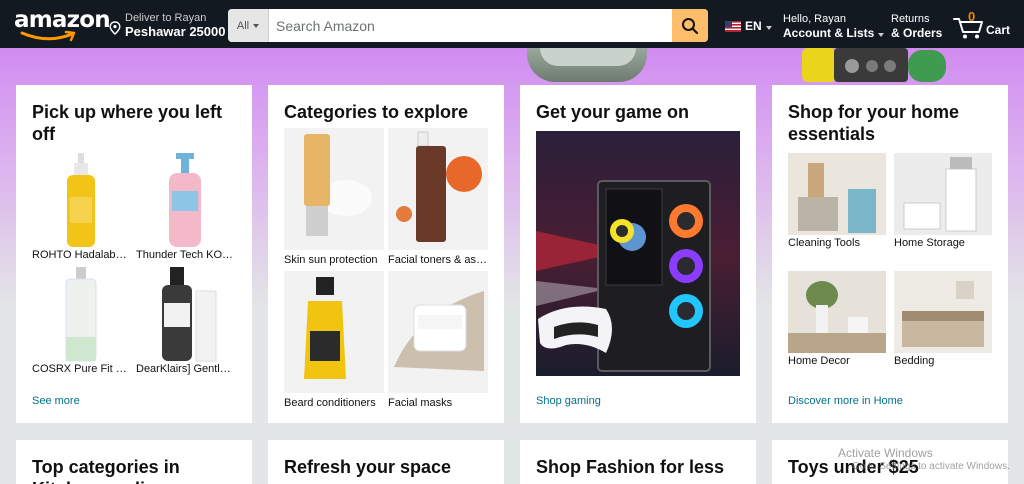 The height and width of the screenshot is (484, 1024). I want to click on returns-label: Returns, so click(910, 19).